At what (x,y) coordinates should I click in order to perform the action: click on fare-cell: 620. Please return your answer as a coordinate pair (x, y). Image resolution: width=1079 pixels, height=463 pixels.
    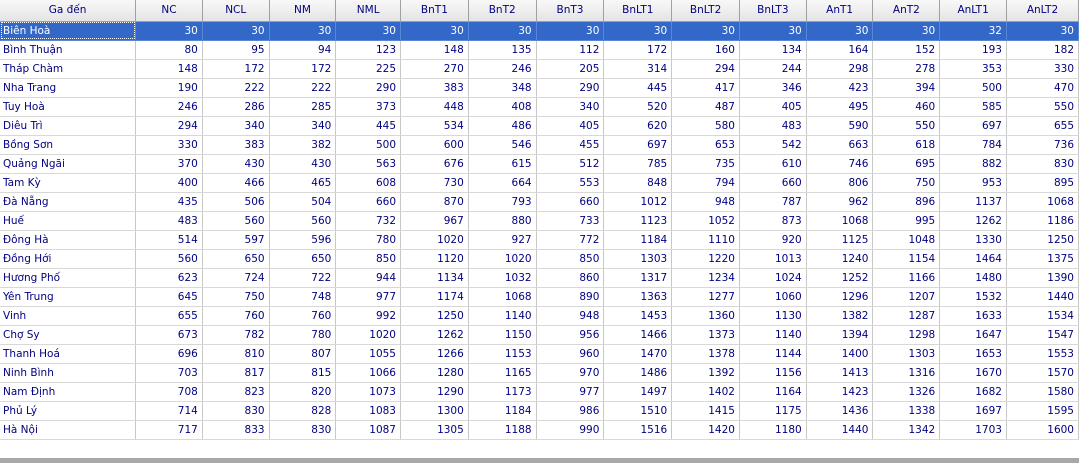
    Looking at the image, I should click on (638, 126).